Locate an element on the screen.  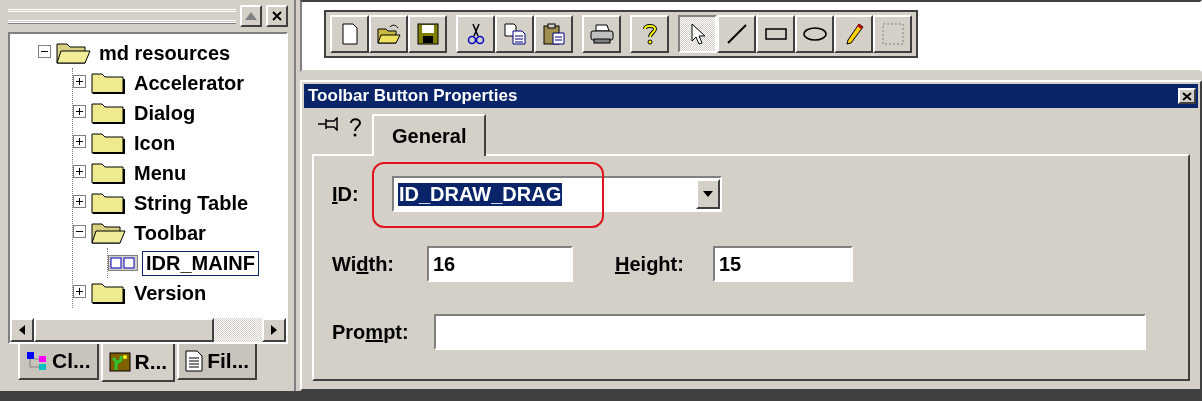
left-arrow-icon is located at coordinates (22, 330).